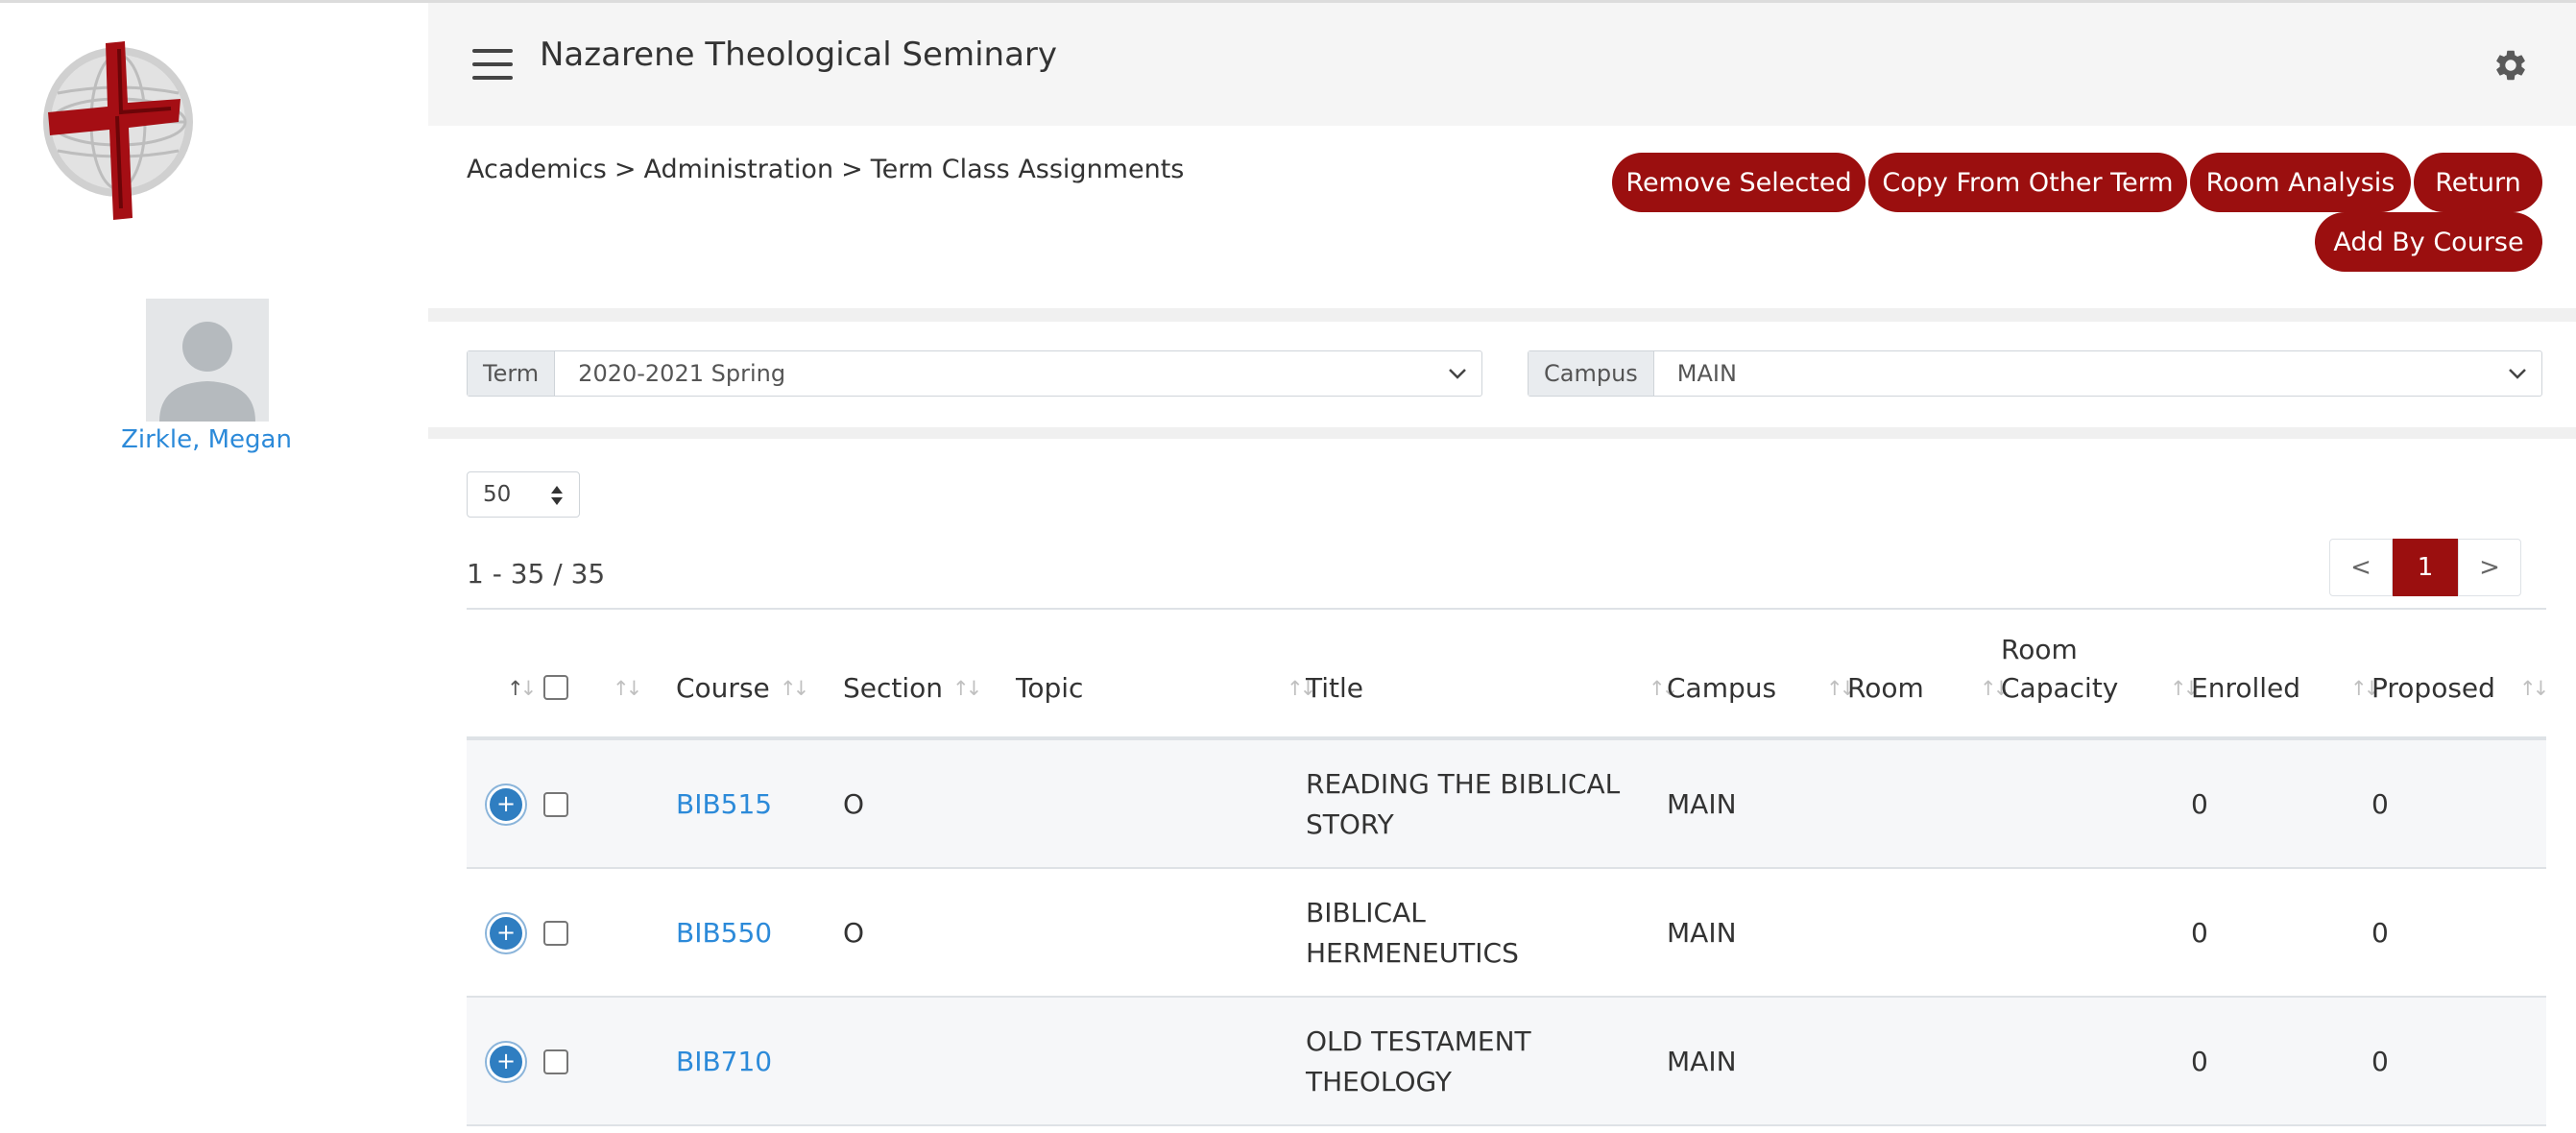 The image size is (2576, 1133). I want to click on table-row: + BIB710 OLD TESTAMENT THEOLOGY MAIN 0 0, so click(1506, 1062).